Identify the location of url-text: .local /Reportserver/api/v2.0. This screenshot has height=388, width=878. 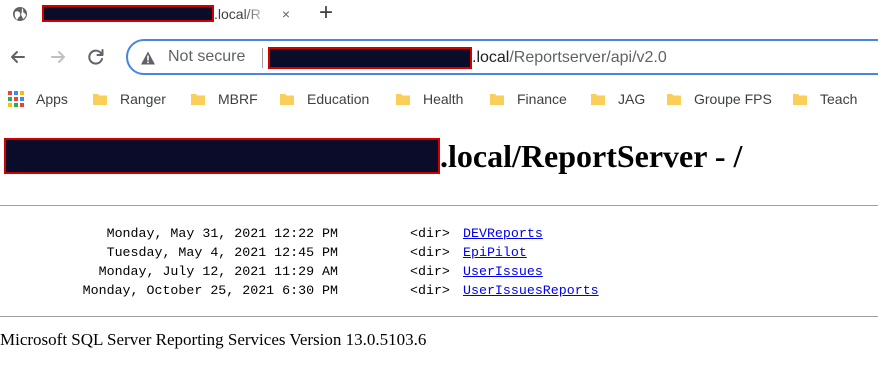
(467, 58).